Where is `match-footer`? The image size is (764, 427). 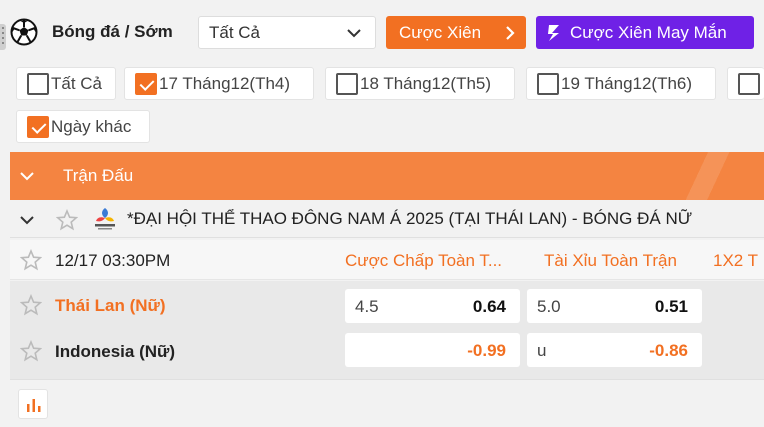 match-footer is located at coordinates (387, 403).